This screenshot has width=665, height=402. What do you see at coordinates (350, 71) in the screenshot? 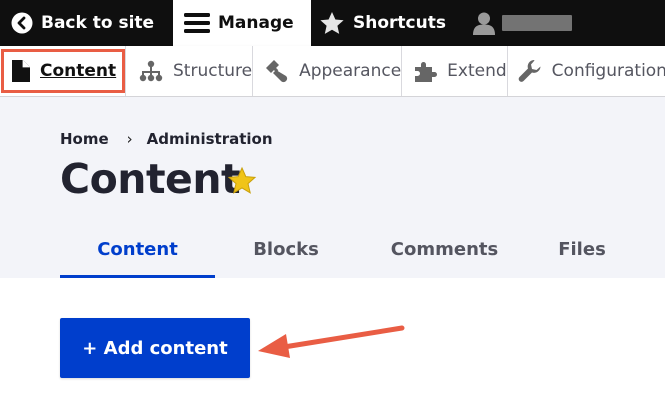
I see `menu-item-label: Appearance` at bounding box center [350, 71].